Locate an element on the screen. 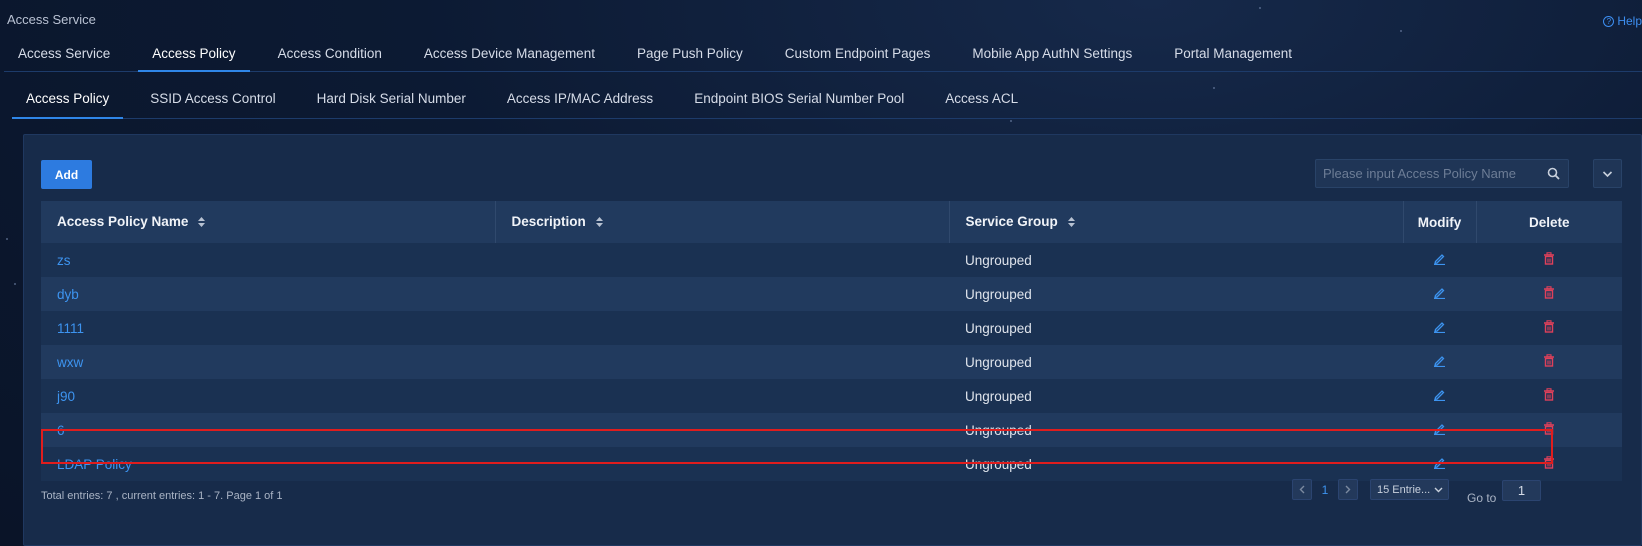  help-link: ? Help is located at coordinates (1622, 21).